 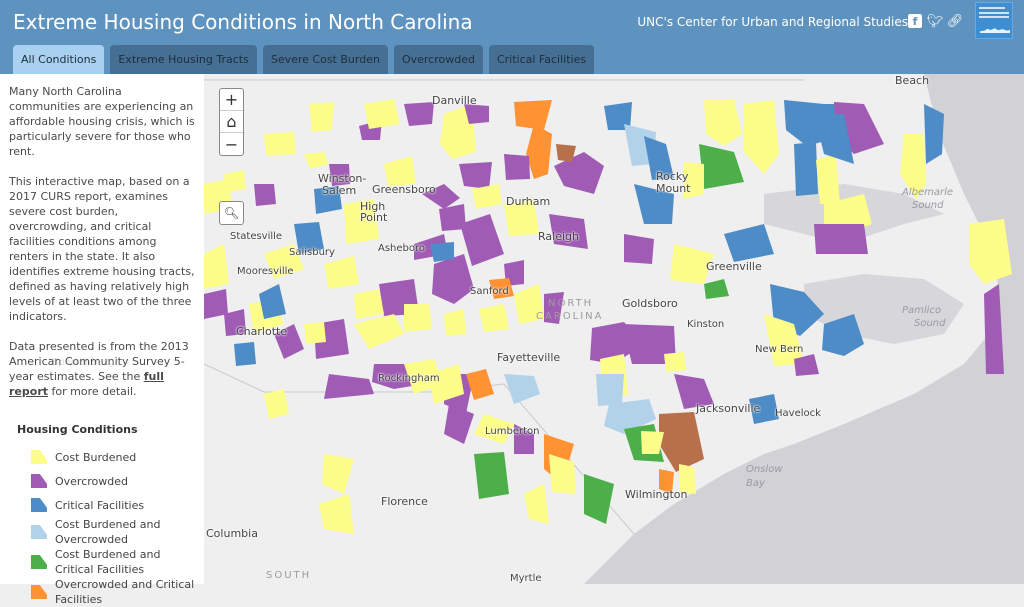 I want to click on map-label: Onslow, so click(x=764, y=469).